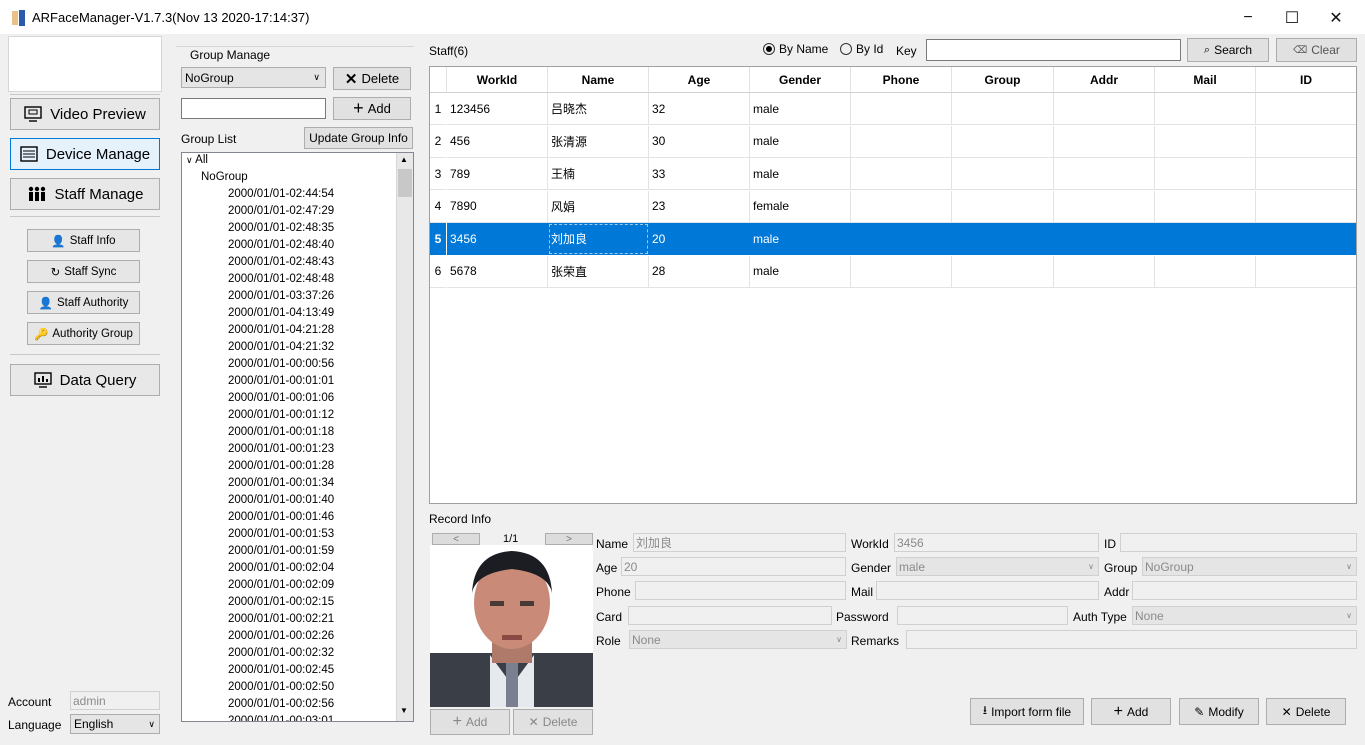 This screenshot has height=745, width=1365. What do you see at coordinates (281, 364) in the screenshot?
I see `tree-item: 2000/01/01-00:00:56` at bounding box center [281, 364].